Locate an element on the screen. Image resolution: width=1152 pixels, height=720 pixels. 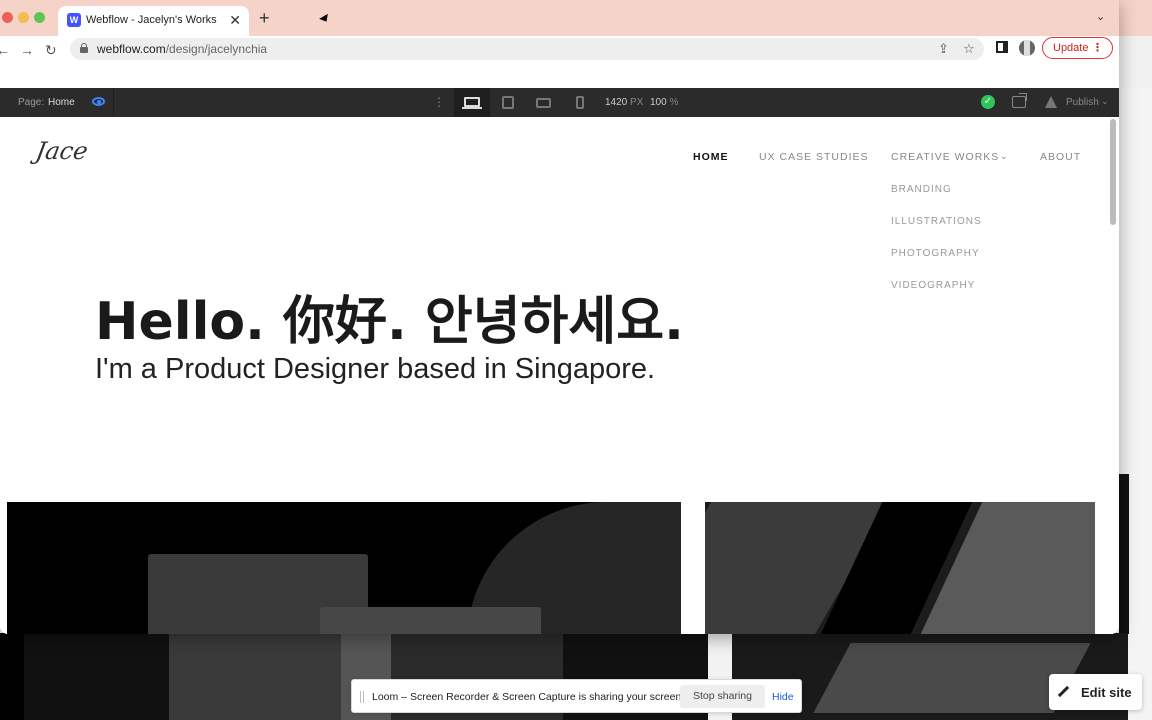
mobile-portrait-icon is located at coordinates (580, 102).